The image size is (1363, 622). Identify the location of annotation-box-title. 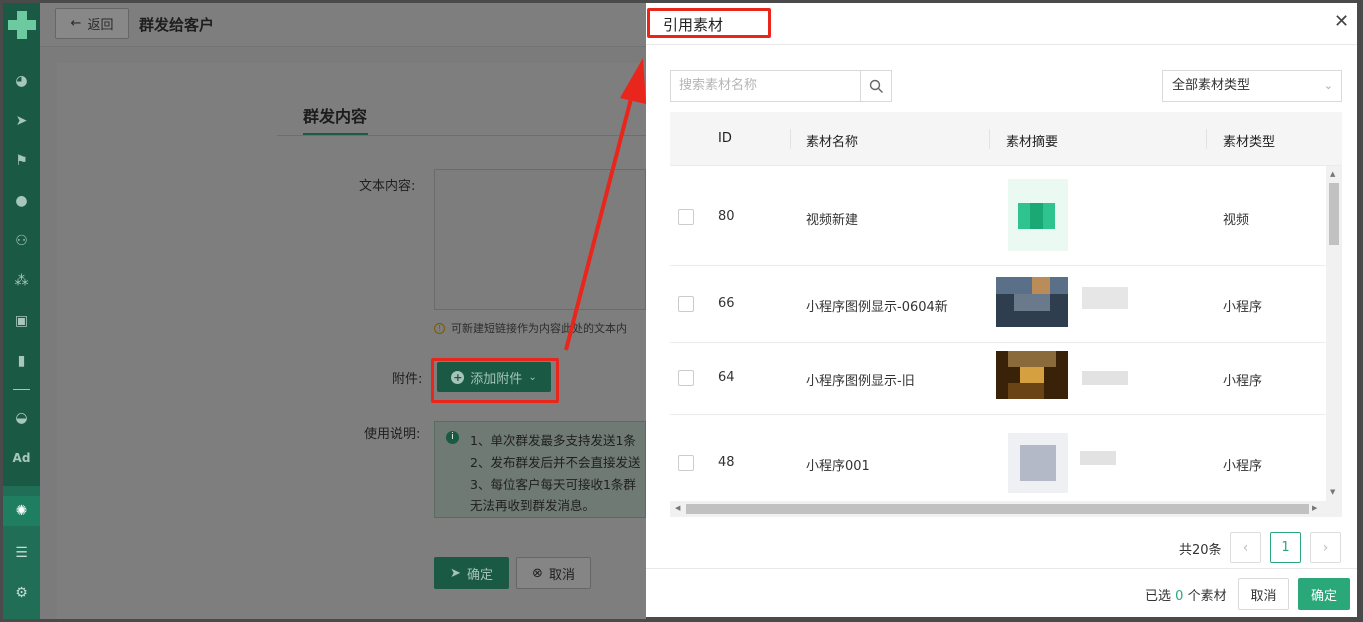
(709, 23).